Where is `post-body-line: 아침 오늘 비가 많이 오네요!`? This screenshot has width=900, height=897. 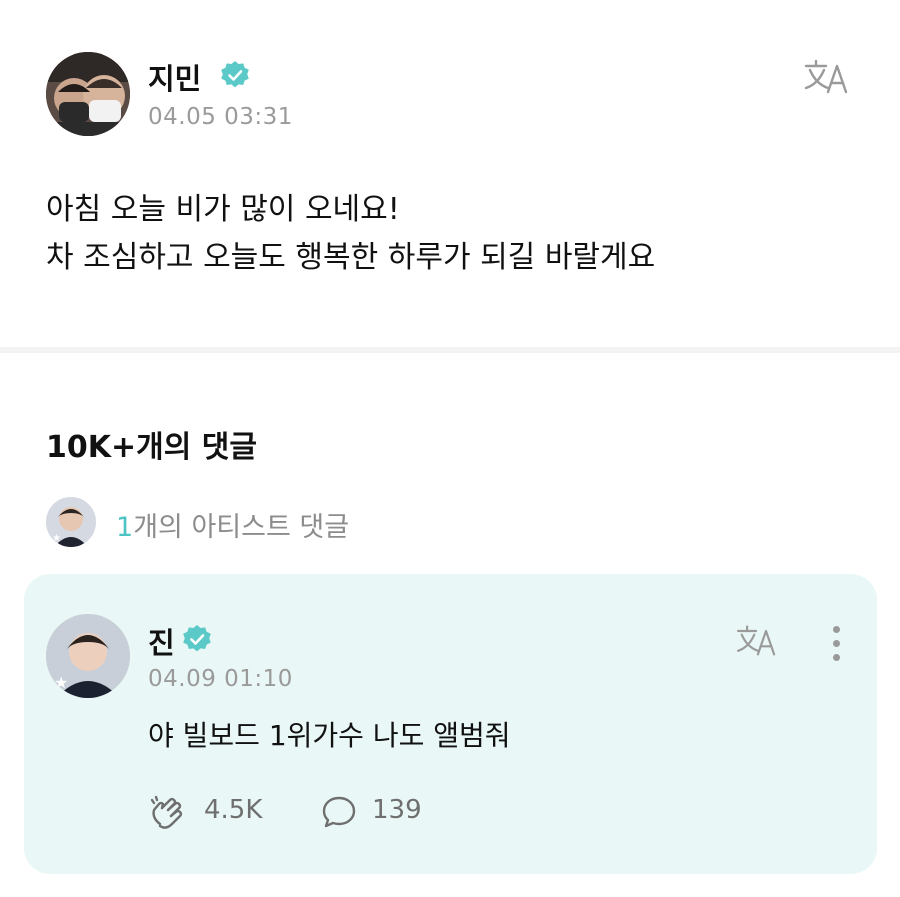 post-body-line: 아침 오늘 비가 많이 오네요! is located at coordinates (223, 209).